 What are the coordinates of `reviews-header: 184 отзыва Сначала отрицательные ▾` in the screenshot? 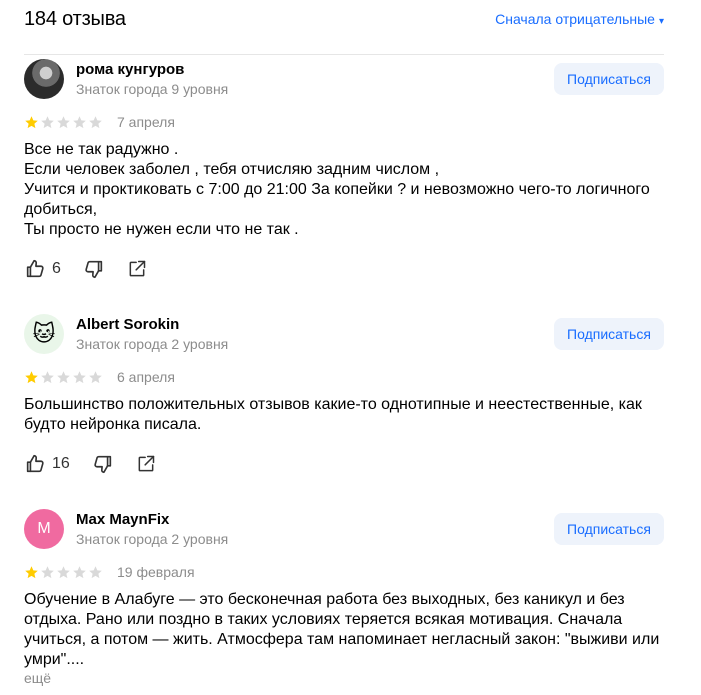 It's located at (344, 19).